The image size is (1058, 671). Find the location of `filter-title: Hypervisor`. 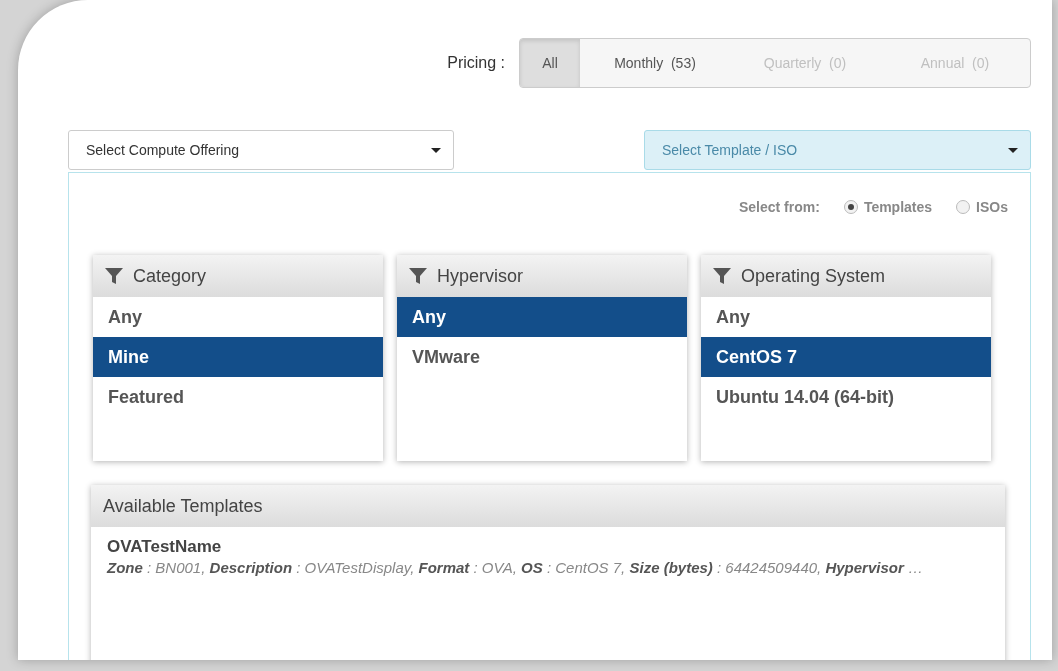

filter-title: Hypervisor is located at coordinates (480, 276).